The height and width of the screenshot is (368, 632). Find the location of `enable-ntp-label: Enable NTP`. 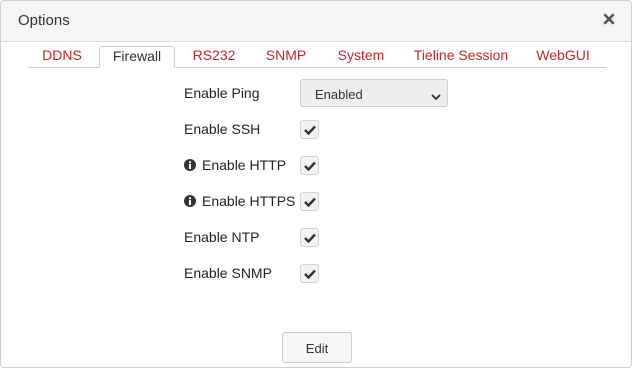

enable-ntp-label: Enable NTP is located at coordinates (222, 237).